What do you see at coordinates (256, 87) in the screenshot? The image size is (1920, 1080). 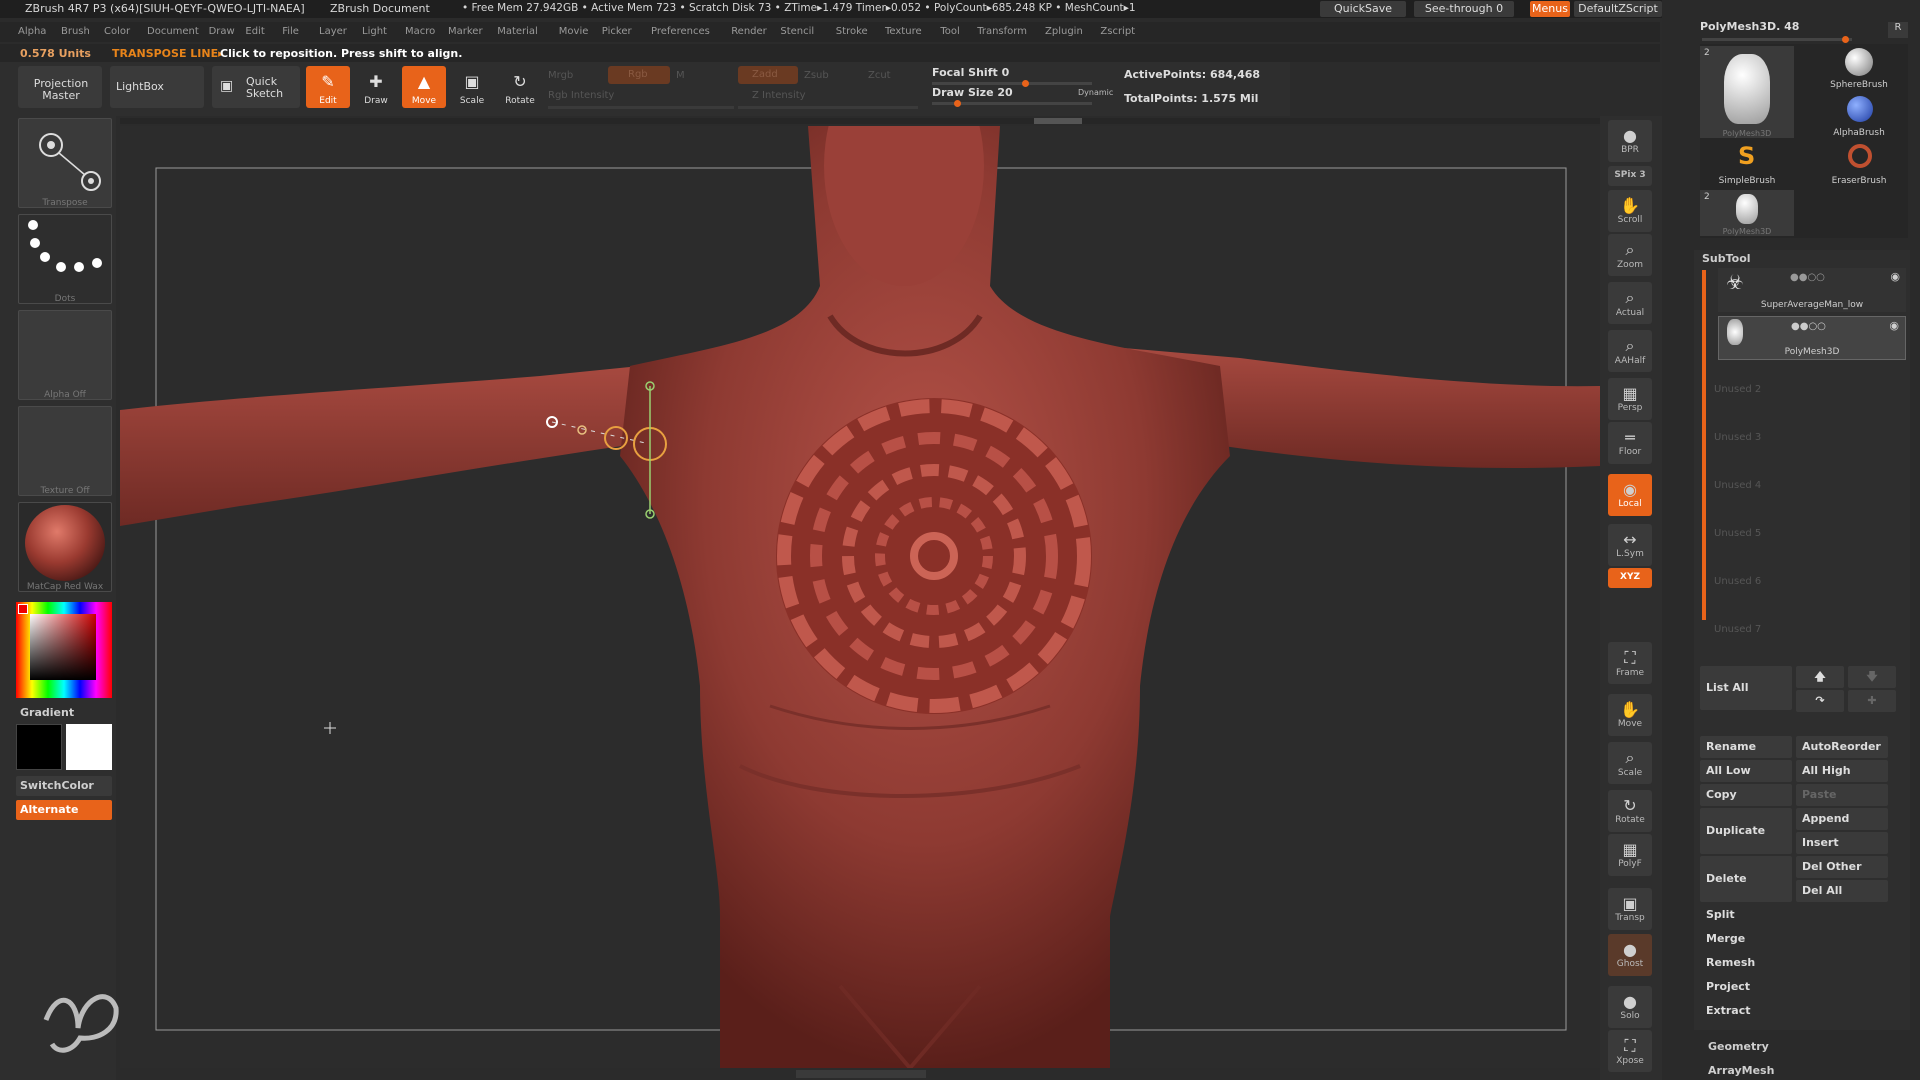 I see `quick-sketch-button: ▣ Quick Sketch` at bounding box center [256, 87].